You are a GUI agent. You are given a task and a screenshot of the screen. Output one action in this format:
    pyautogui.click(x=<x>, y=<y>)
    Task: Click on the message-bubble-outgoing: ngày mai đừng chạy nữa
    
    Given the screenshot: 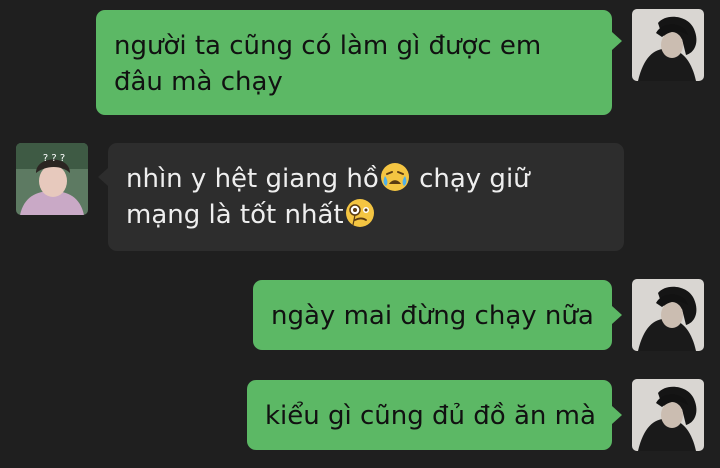 What is the action you would take?
    pyautogui.click(x=432, y=315)
    